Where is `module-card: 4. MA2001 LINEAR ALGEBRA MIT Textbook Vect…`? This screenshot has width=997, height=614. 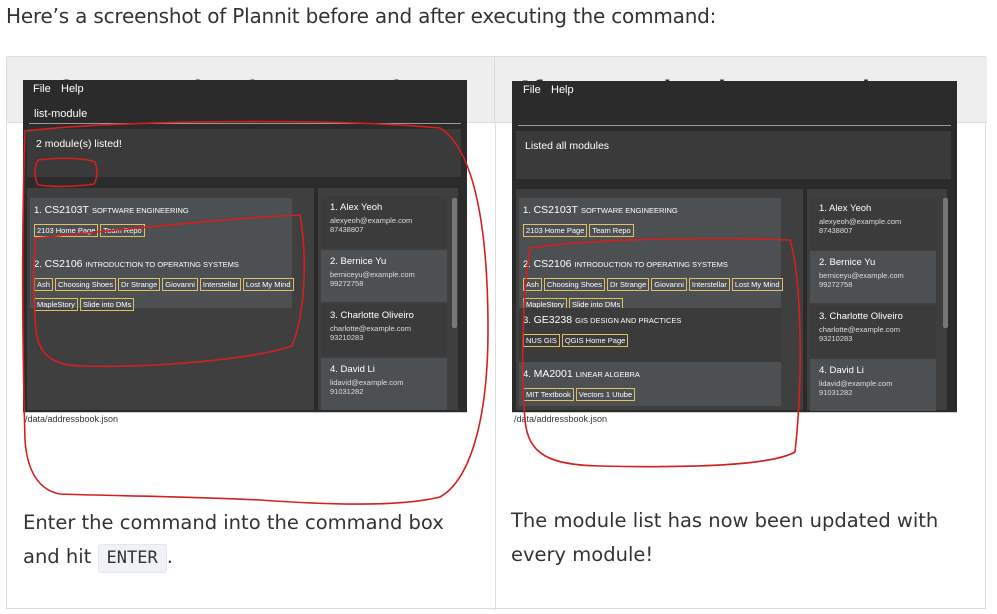 module-card: 4. MA2001 LINEAR ALGEBRA MIT Textbook Vect… is located at coordinates (650, 384).